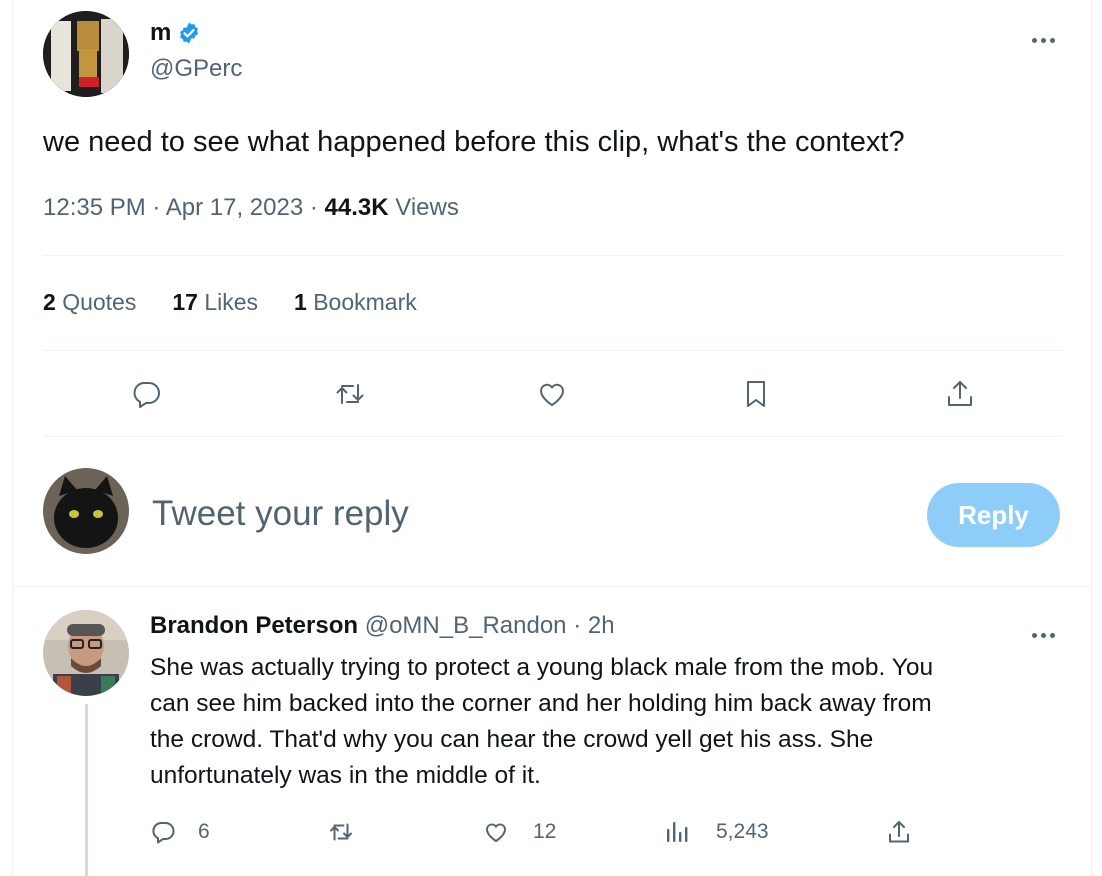 Image resolution: width=1102 pixels, height=876 pixels. I want to click on reply-views-button: 5,243, so click(716, 832).